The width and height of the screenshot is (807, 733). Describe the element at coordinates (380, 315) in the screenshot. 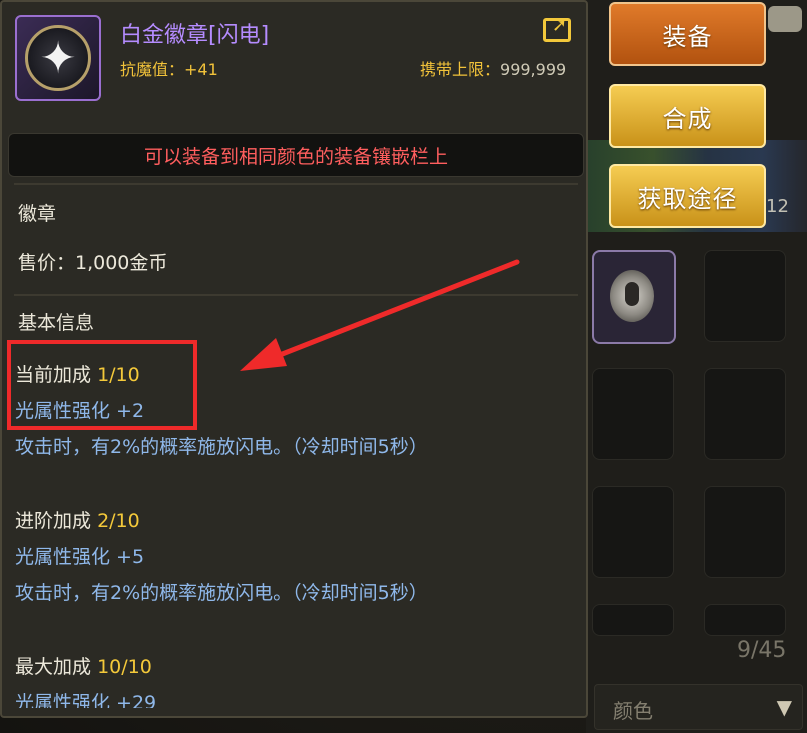

I see `annotation-arrow` at that location.